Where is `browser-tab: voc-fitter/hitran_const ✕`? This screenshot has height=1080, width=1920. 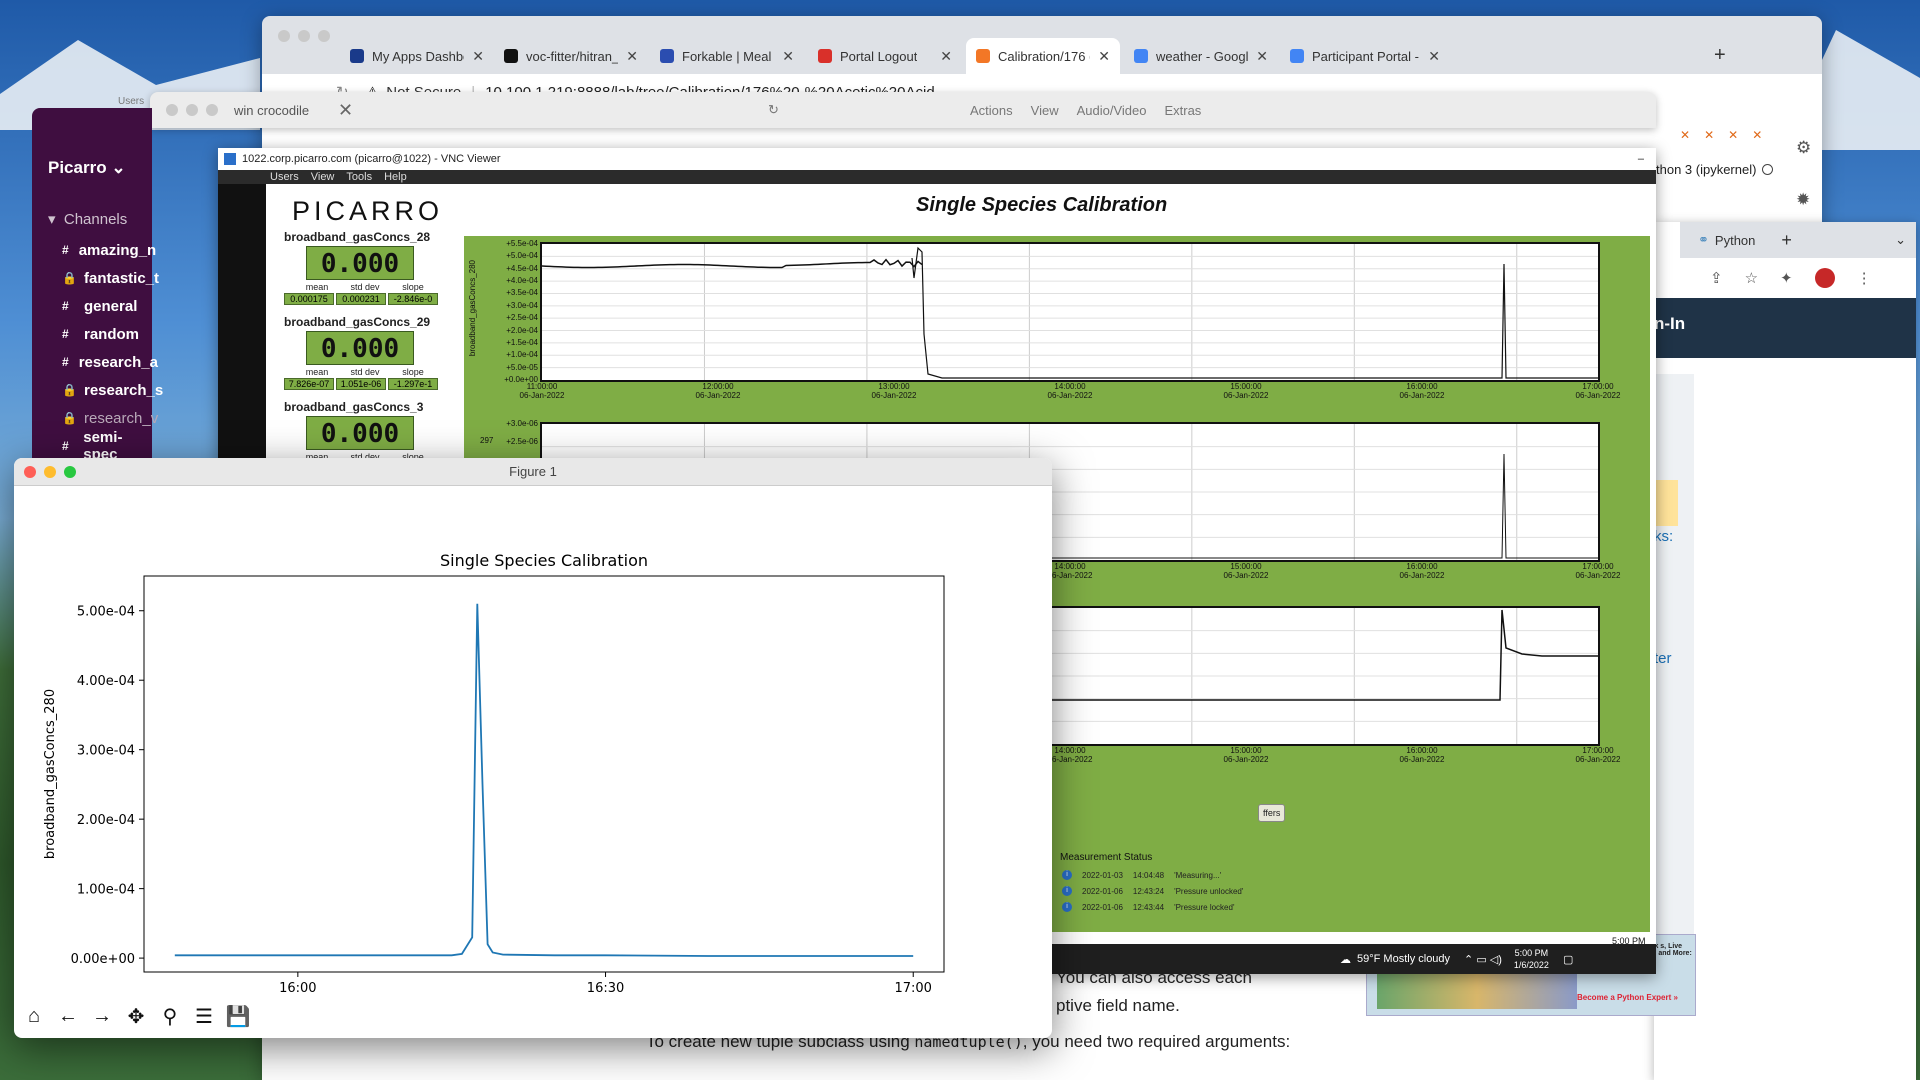
browser-tab: voc-fitter/hitran_const ✕ is located at coordinates (571, 56).